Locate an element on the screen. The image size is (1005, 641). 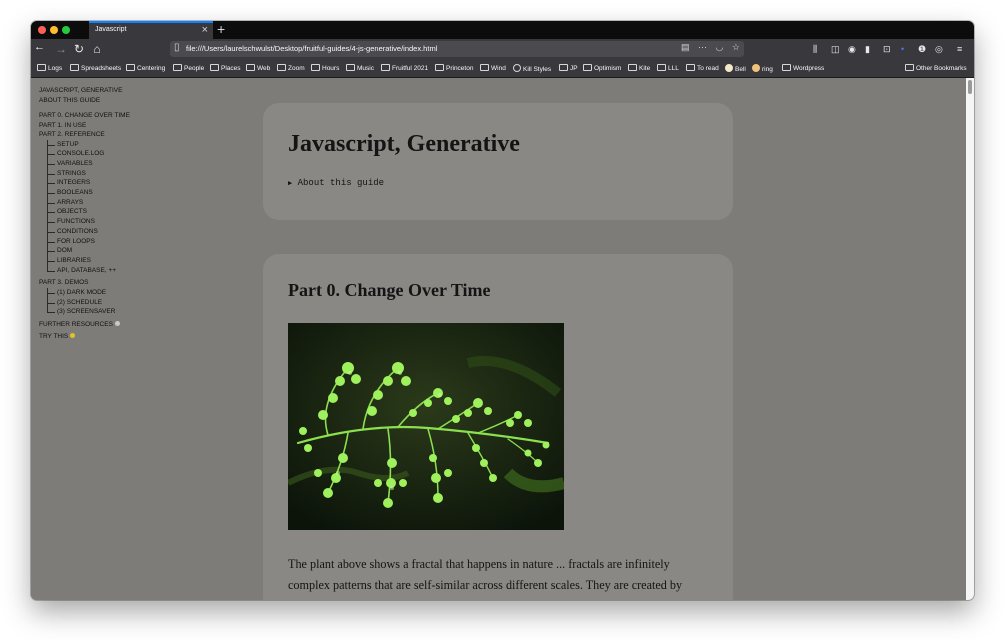
toc-part-3: PART 3. DEMOS is located at coordinates (99, 283).